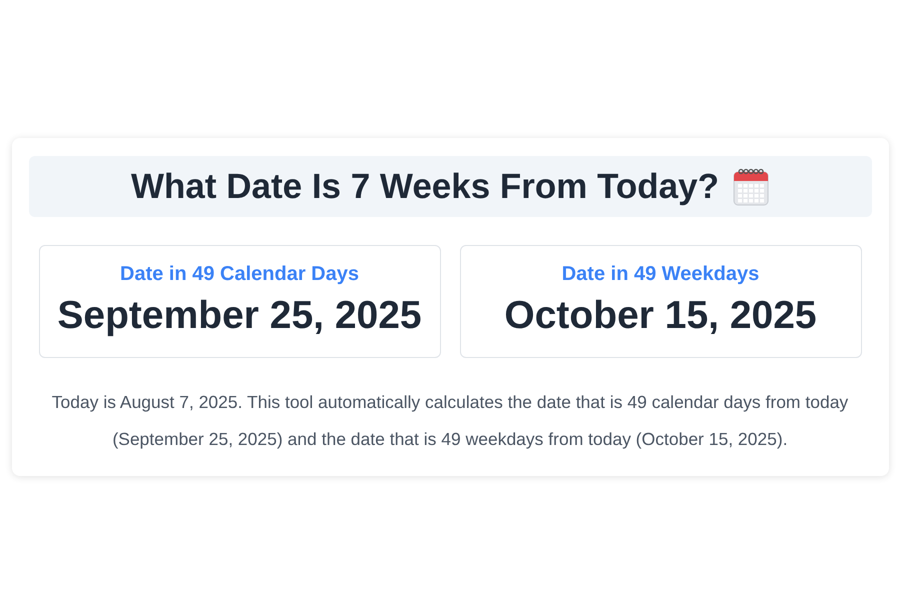  Describe the element at coordinates (239, 316) in the screenshot. I see `result-date: September 25, 2025` at that location.